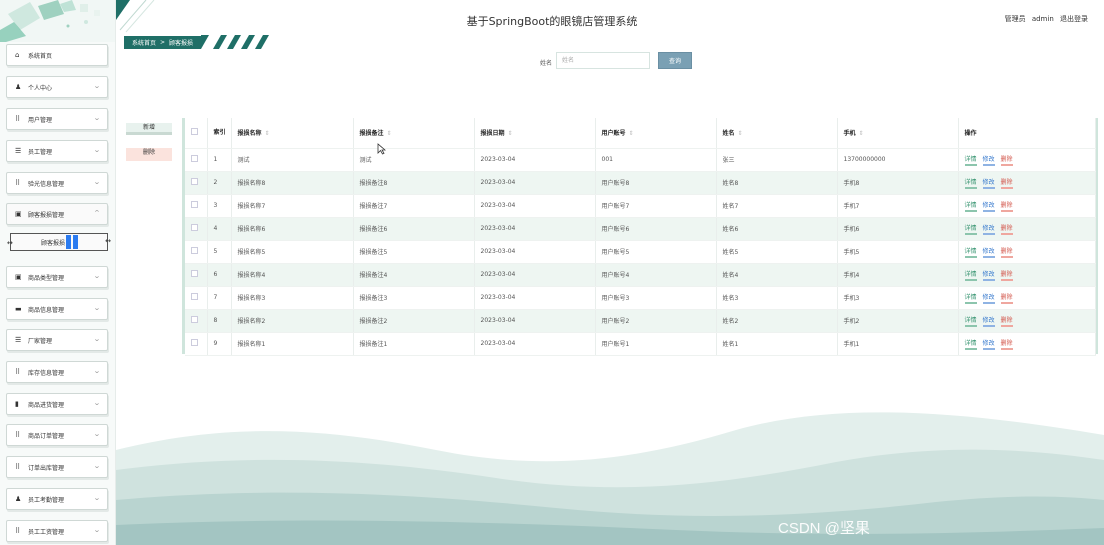 This screenshot has height=545, width=1104. What do you see at coordinates (640, 344) in the screenshot?
I see `table-row: 9 报损名称1 报损备注1 2023-03-04 用户账号1 姓名1 手机1 详情 修改 删除` at bounding box center [640, 344].